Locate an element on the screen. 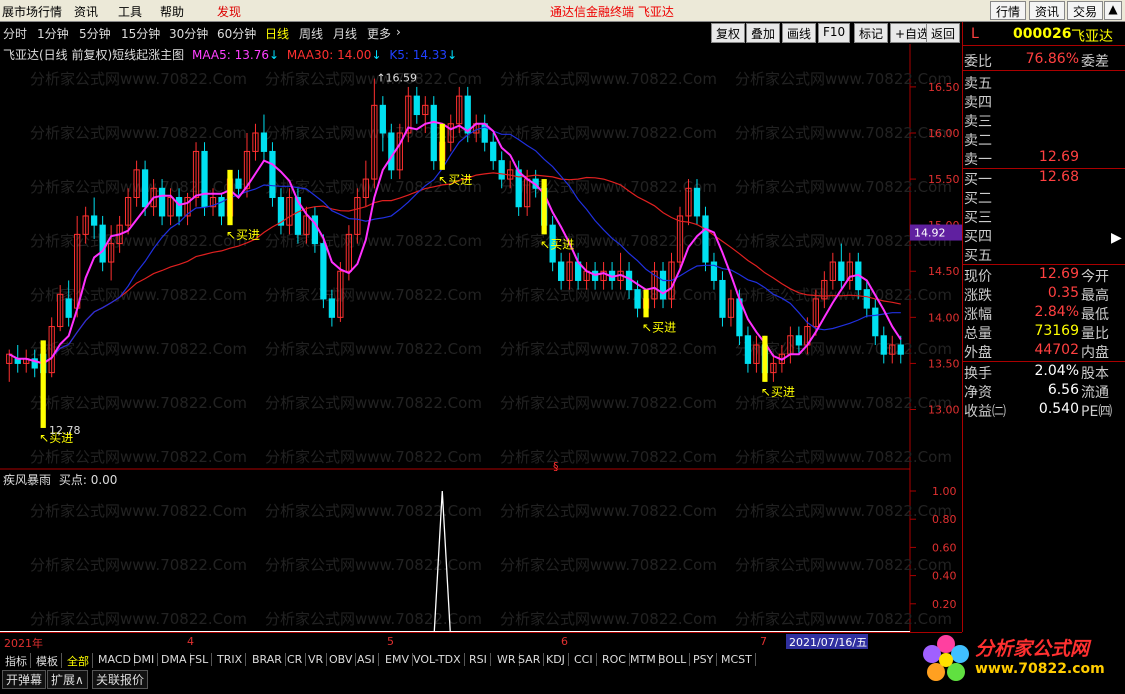  weibi-row: 委比 76.86% 委差 is located at coordinates (1036, 60).